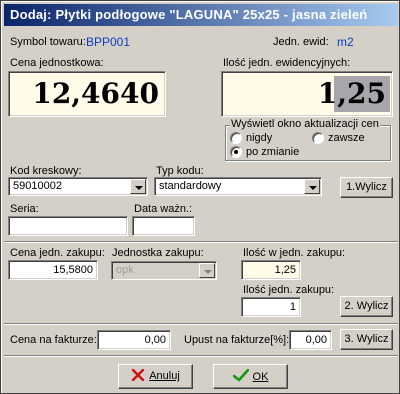 The height and width of the screenshot is (394, 400). I want to click on code-type-dropdown-button, so click(312, 186).